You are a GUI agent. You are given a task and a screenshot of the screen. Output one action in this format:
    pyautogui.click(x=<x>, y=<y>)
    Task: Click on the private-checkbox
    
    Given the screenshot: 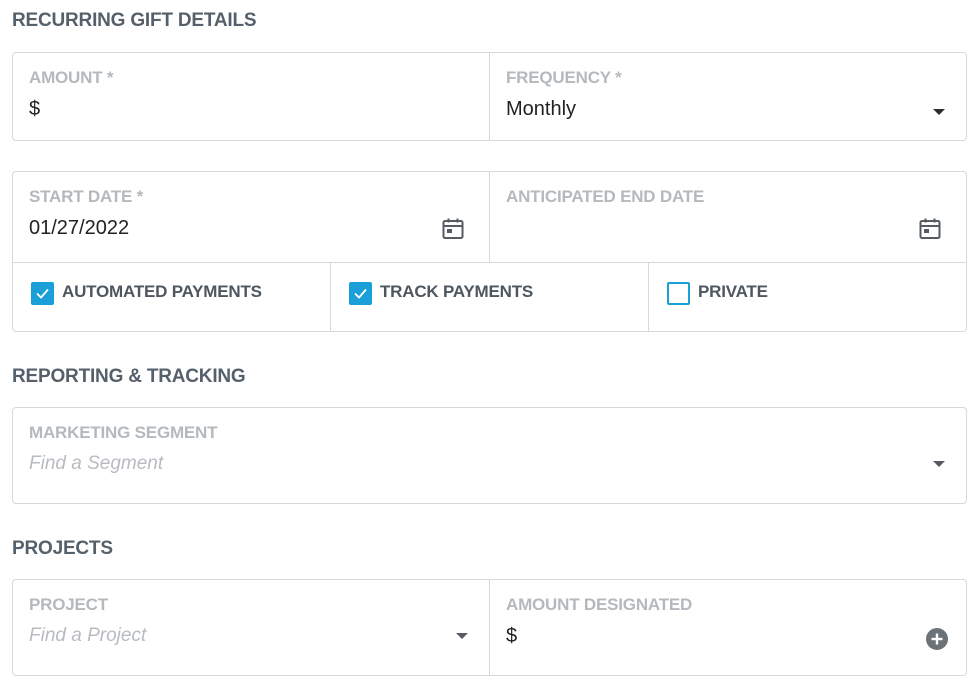 What is the action you would take?
    pyautogui.click(x=678, y=293)
    